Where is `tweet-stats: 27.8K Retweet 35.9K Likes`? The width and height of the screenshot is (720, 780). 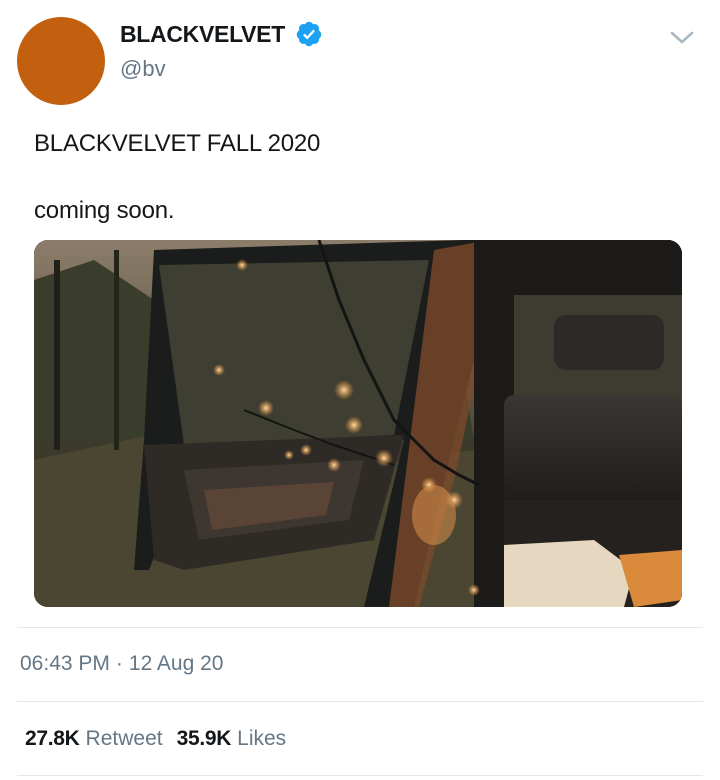
tweet-stats: 27.8K Retweet 35.9K Likes is located at coordinates (155, 739).